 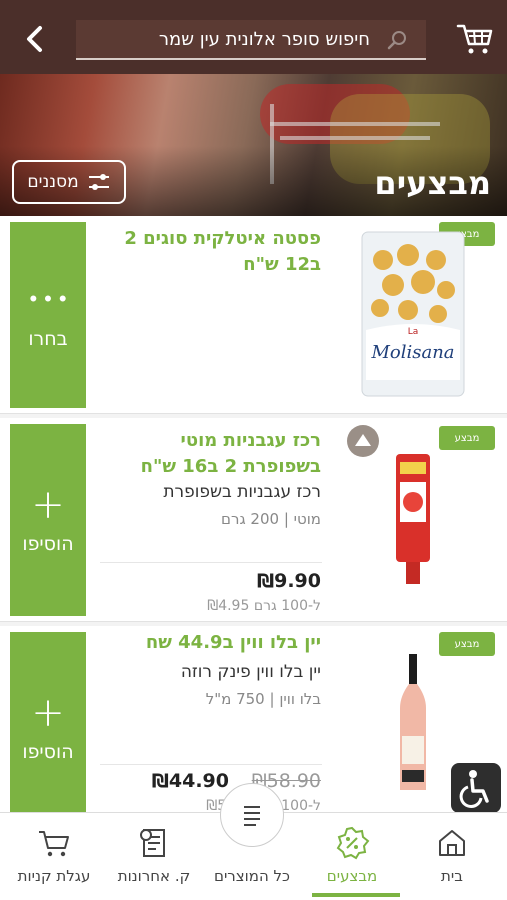 What do you see at coordinates (152, 843) in the screenshot?
I see `recent-purchases-icon` at bounding box center [152, 843].